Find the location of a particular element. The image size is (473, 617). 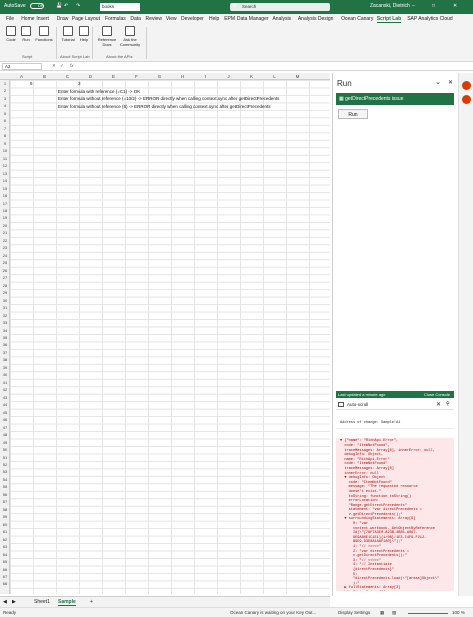

column-header: H is located at coordinates (182, 76).